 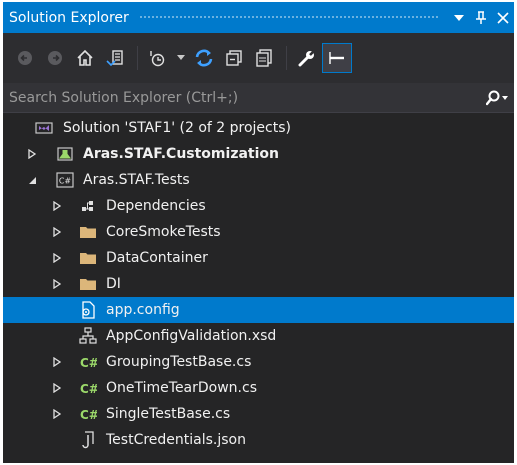 What do you see at coordinates (258, 206) in the screenshot?
I see `tree-item-dependencies: Dependencies` at bounding box center [258, 206].